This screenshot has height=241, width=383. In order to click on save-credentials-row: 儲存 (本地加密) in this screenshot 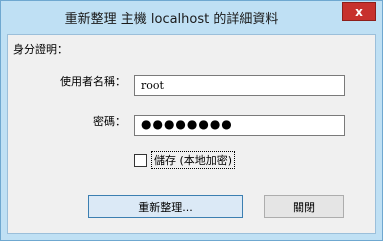, I will do `click(185, 160)`.